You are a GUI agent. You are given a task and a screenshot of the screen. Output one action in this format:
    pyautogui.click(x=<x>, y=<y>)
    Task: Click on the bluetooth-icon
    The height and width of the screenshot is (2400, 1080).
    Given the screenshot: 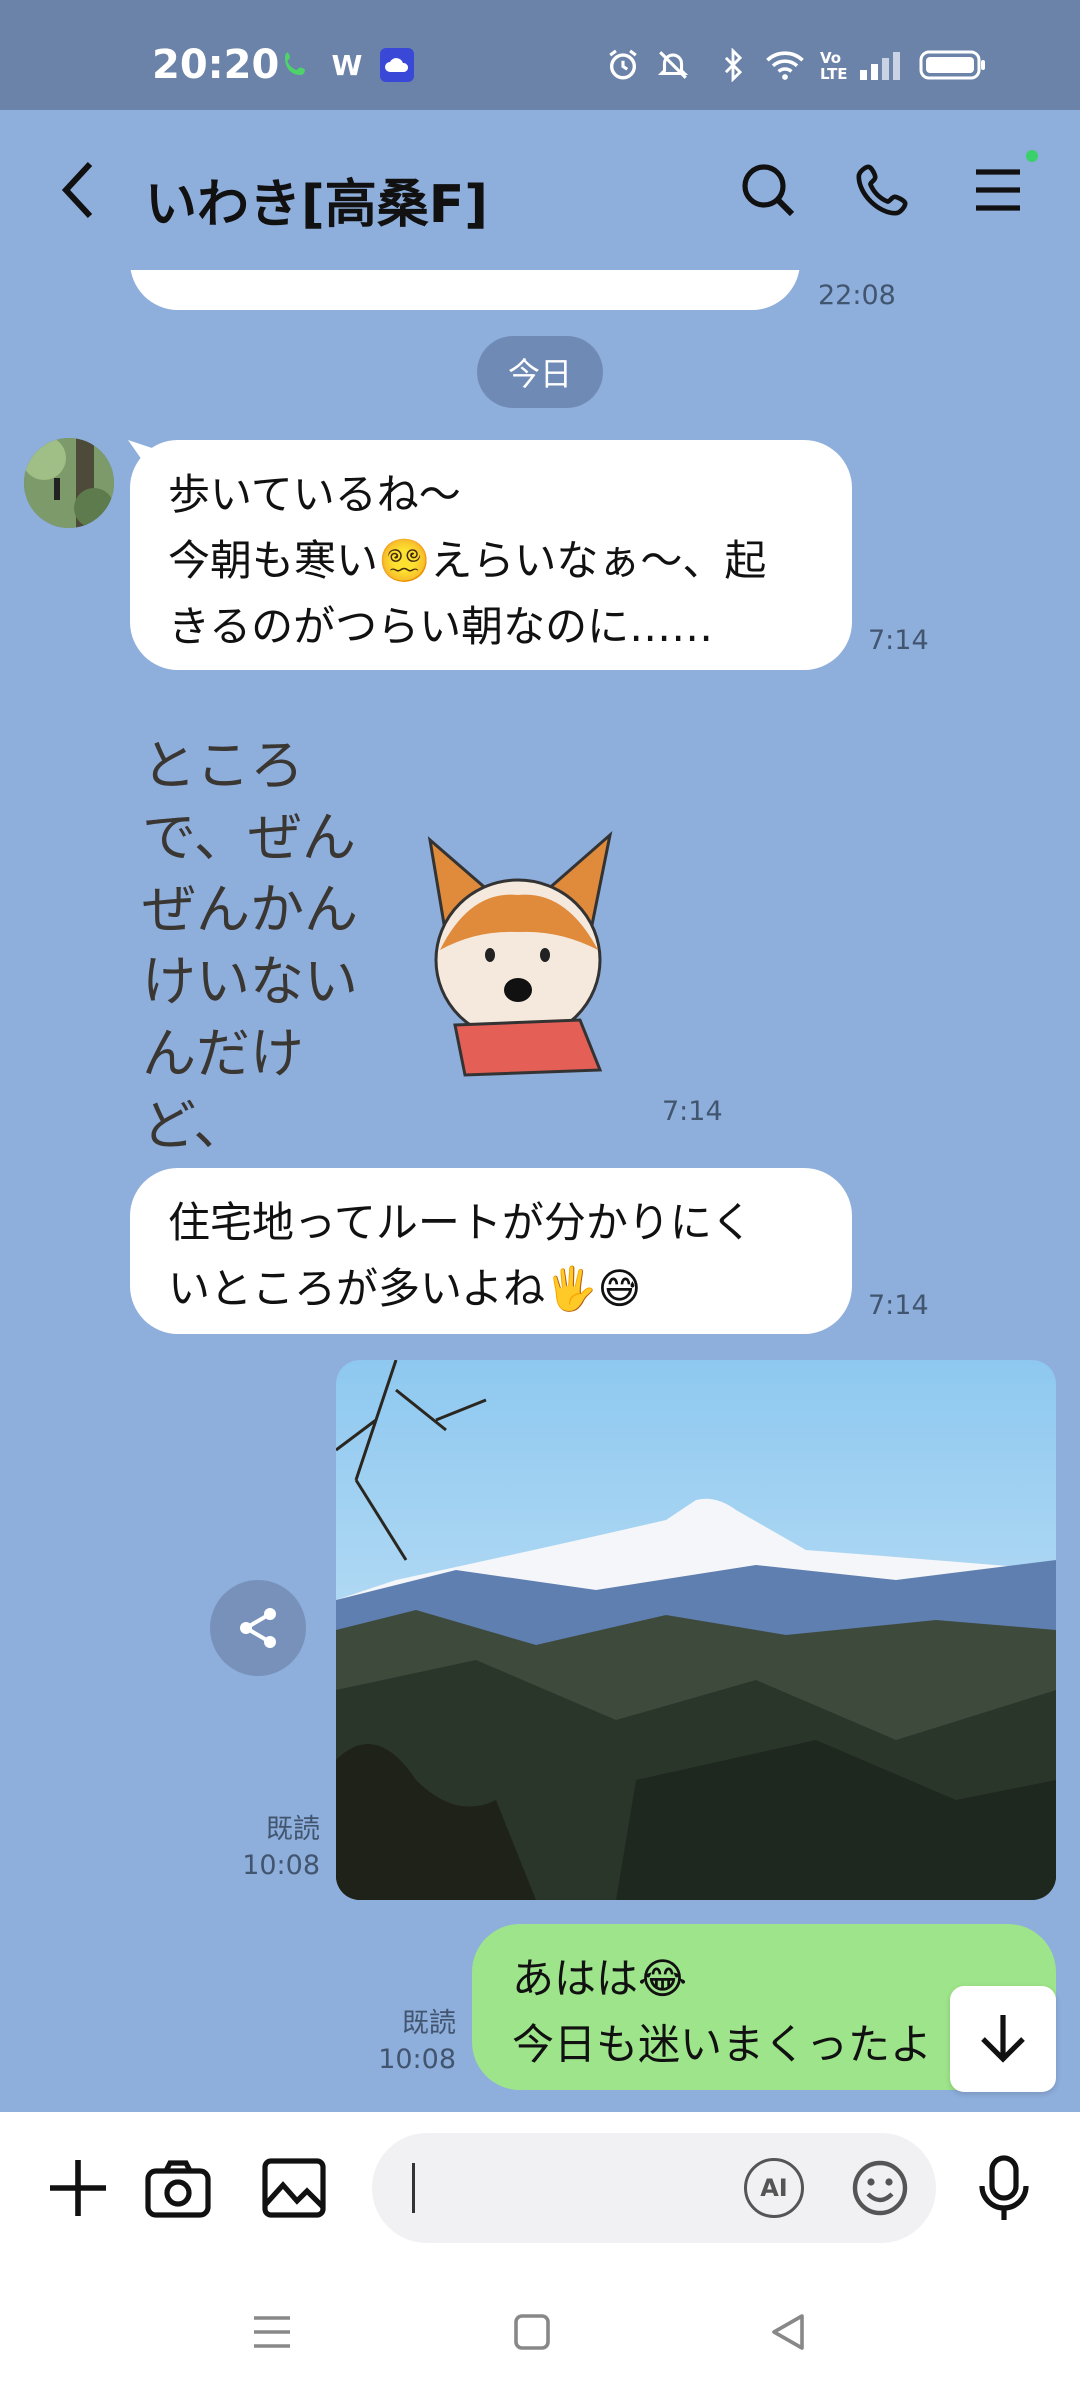 What is the action you would take?
    pyautogui.click(x=733, y=65)
    